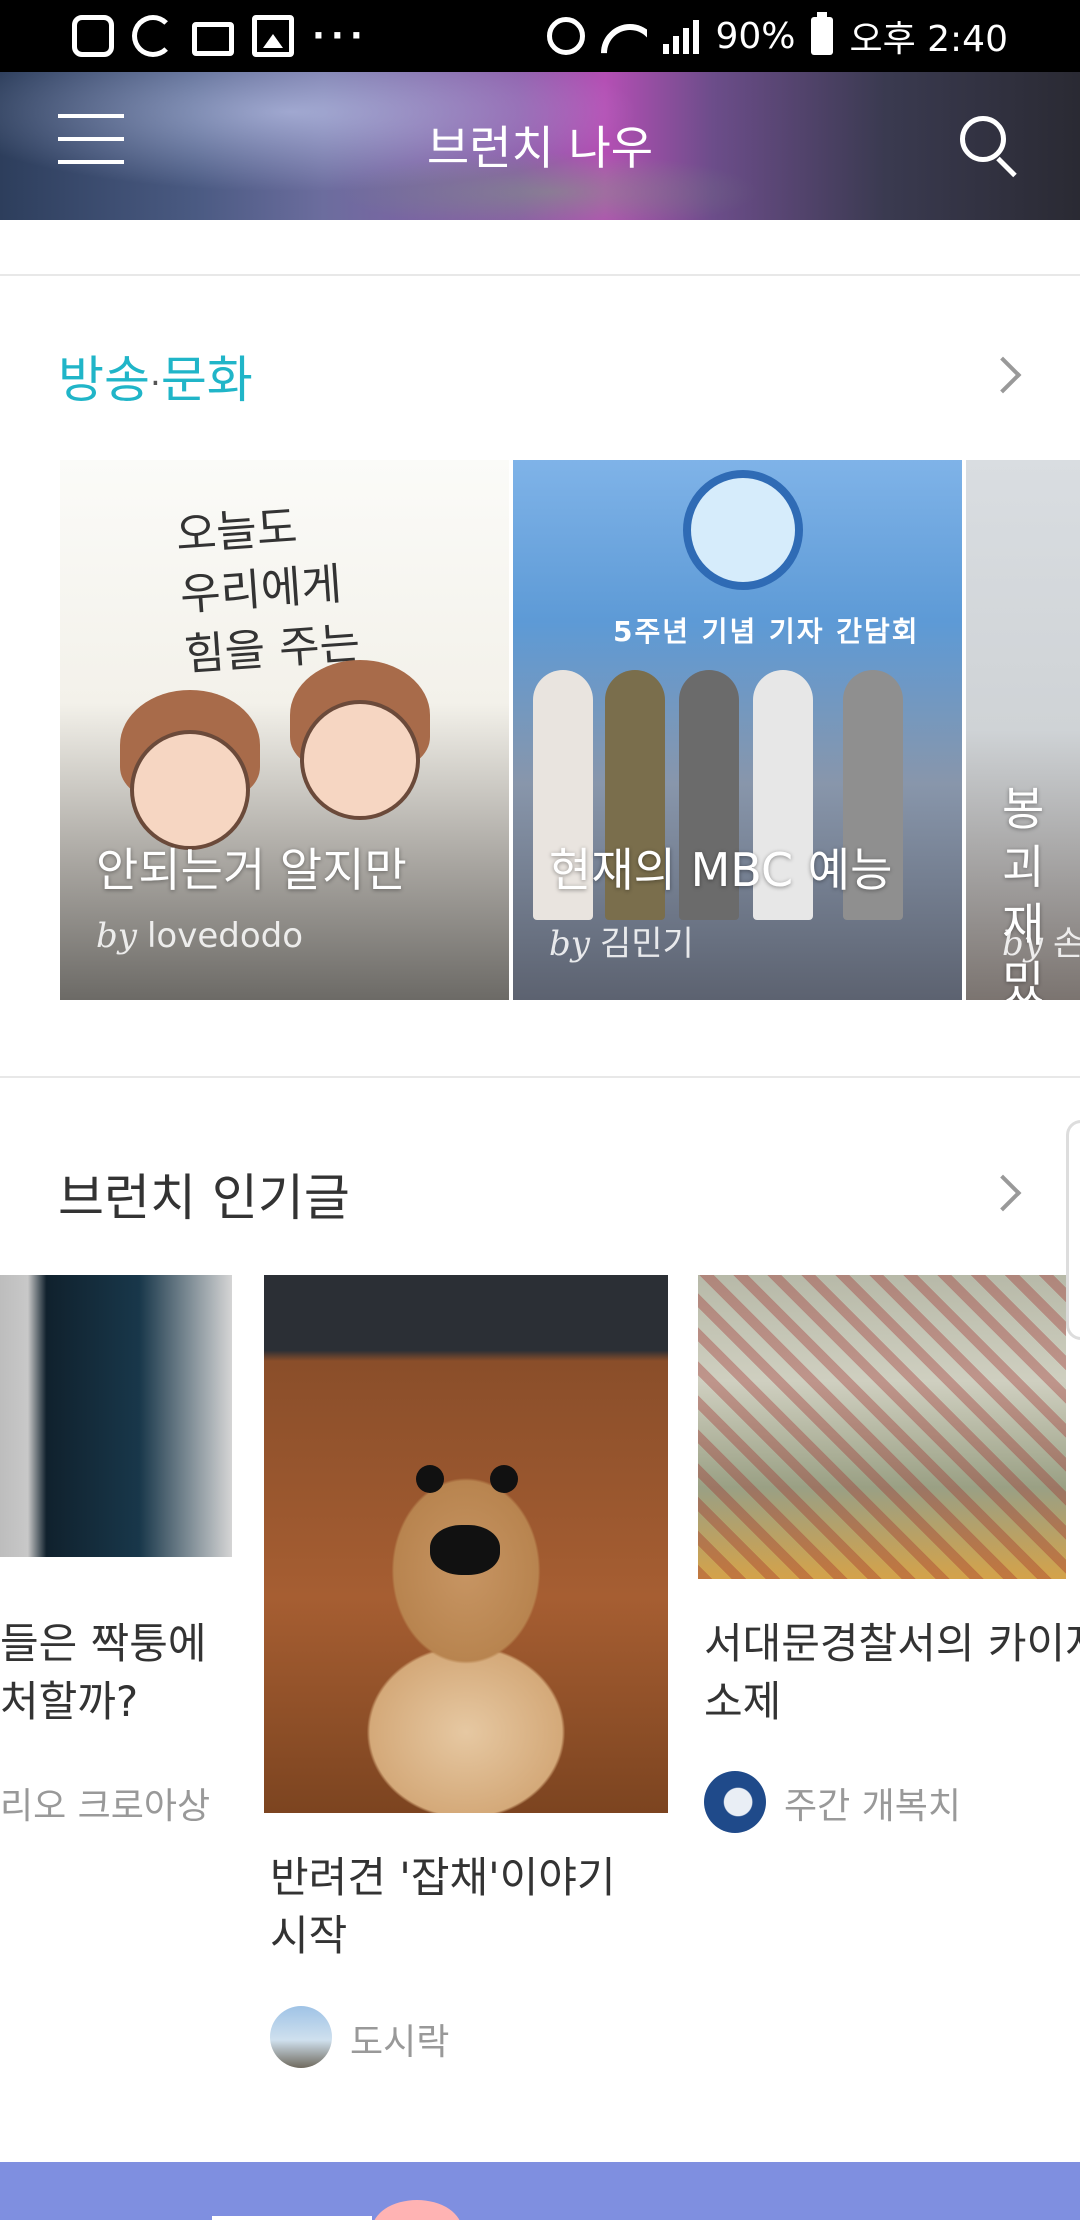 The image size is (1080, 2220). Describe the element at coordinates (204, 1194) in the screenshot. I see `section-title-popular: 브런치 인기글` at that location.